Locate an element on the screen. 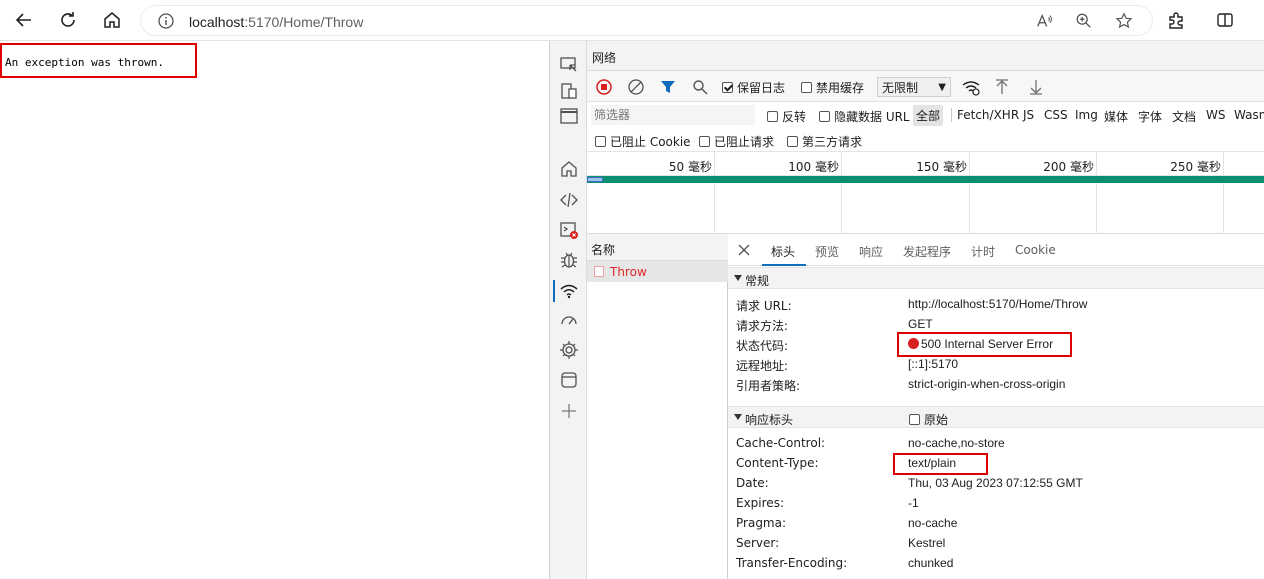 The width and height of the screenshot is (1264, 579). type-filter-css: CSS is located at coordinates (1056, 115).